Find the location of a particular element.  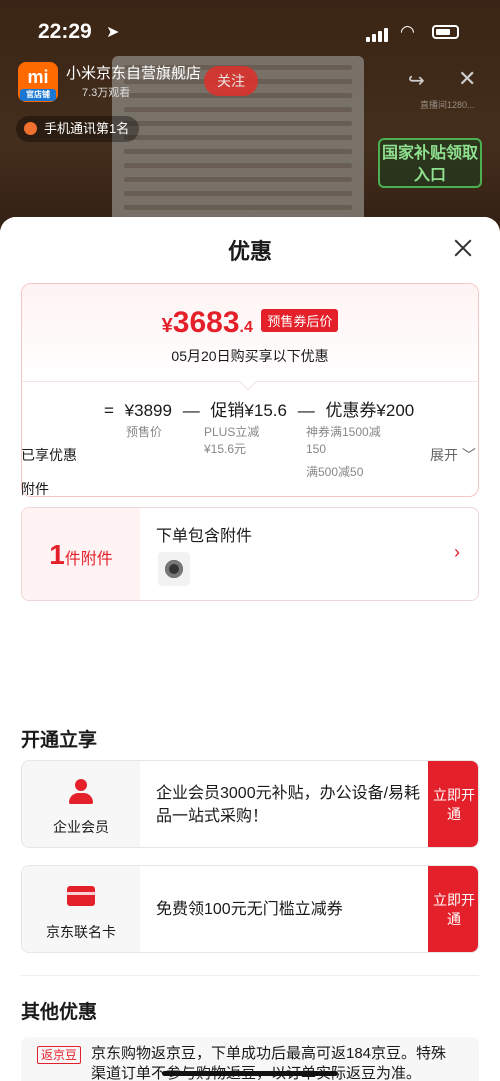

price-formula: = ¥3899 — 促销¥15.6 — 优惠券¥200 is located at coordinates (259, 410).